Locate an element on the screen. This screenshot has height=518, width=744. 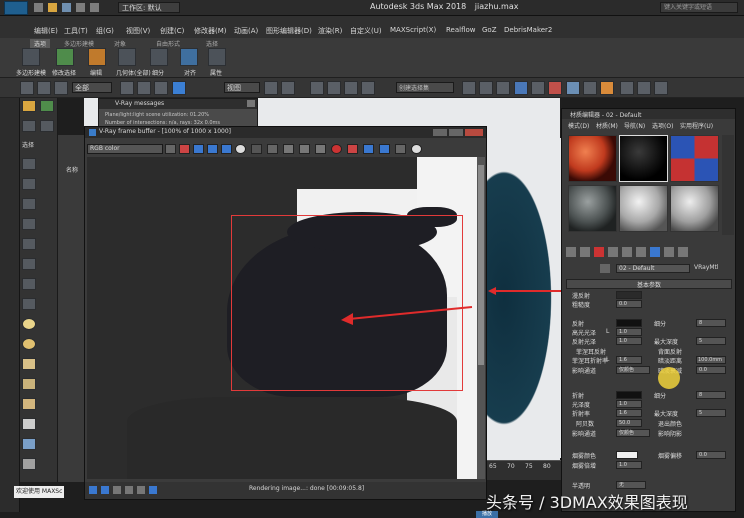
refr-max-depth-input: 5 is located at coordinates (711, 413).